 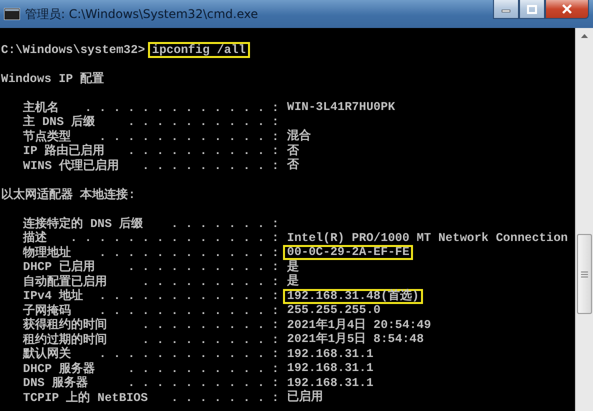 What do you see at coordinates (299, 136) in the screenshot?
I see `entry-value: 混合` at bounding box center [299, 136].